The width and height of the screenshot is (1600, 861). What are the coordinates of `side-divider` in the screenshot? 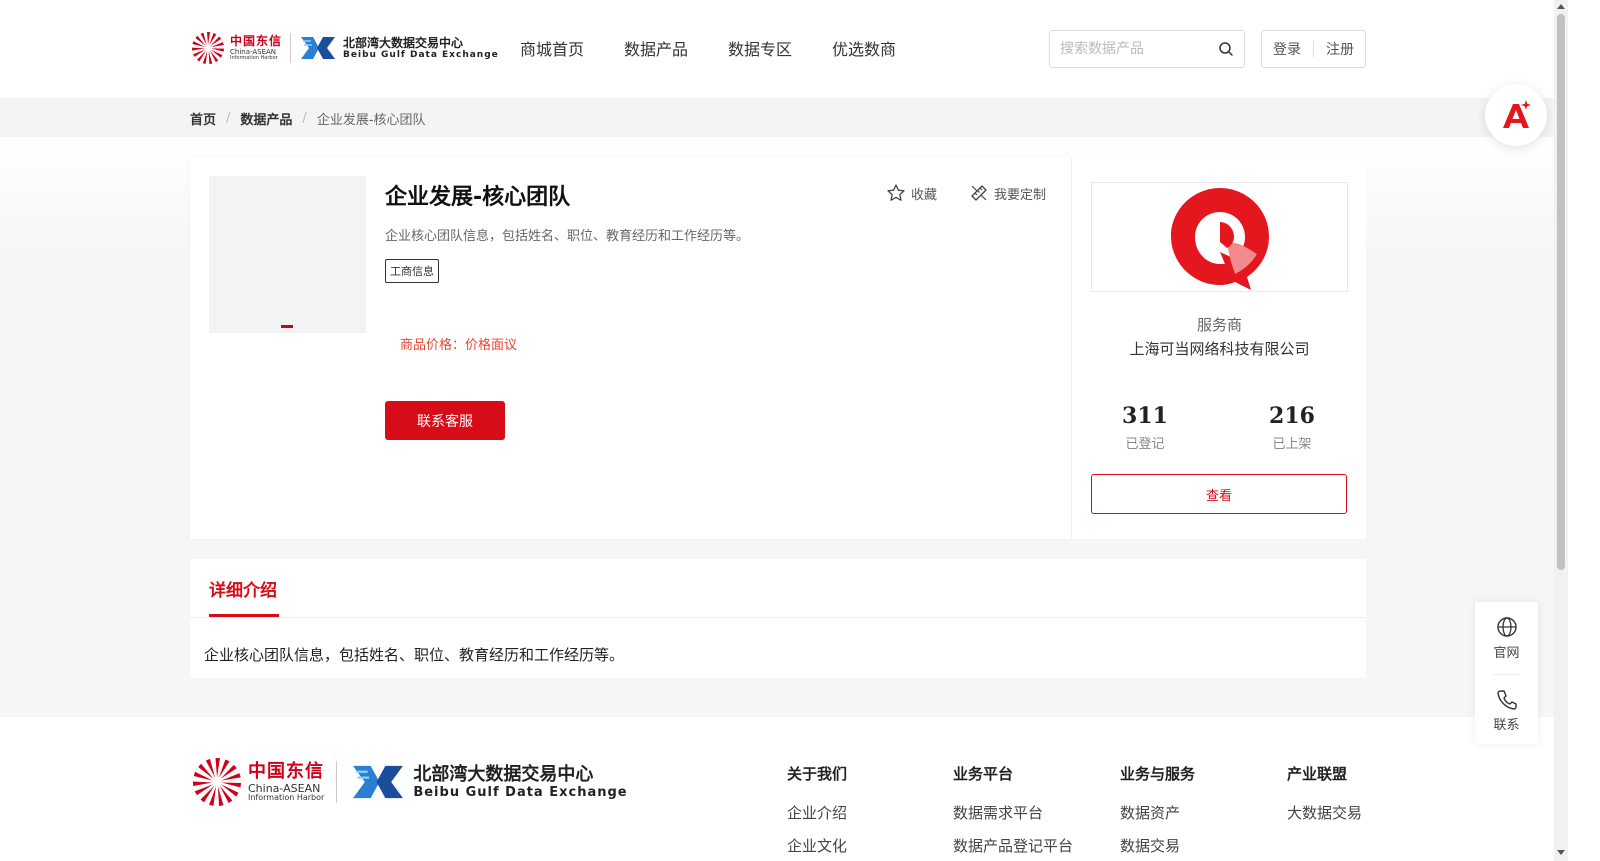 It's located at (1506, 674).